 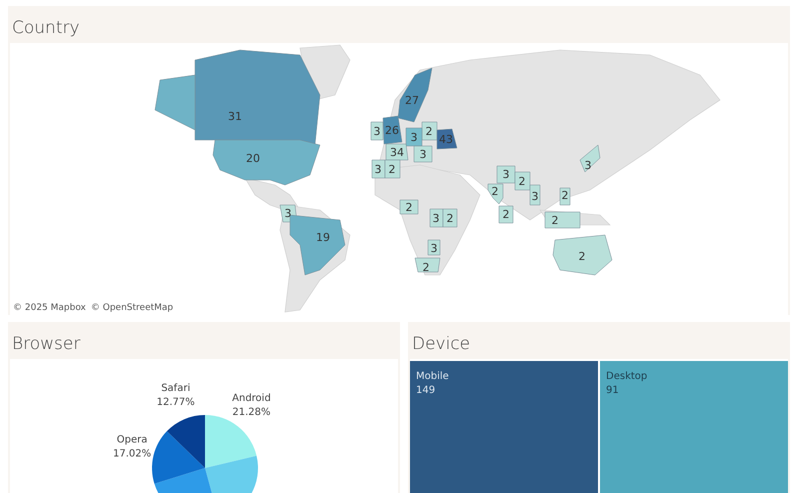 What do you see at coordinates (504, 427) in the screenshot?
I see `treemap-tile: Mobile 149` at bounding box center [504, 427].